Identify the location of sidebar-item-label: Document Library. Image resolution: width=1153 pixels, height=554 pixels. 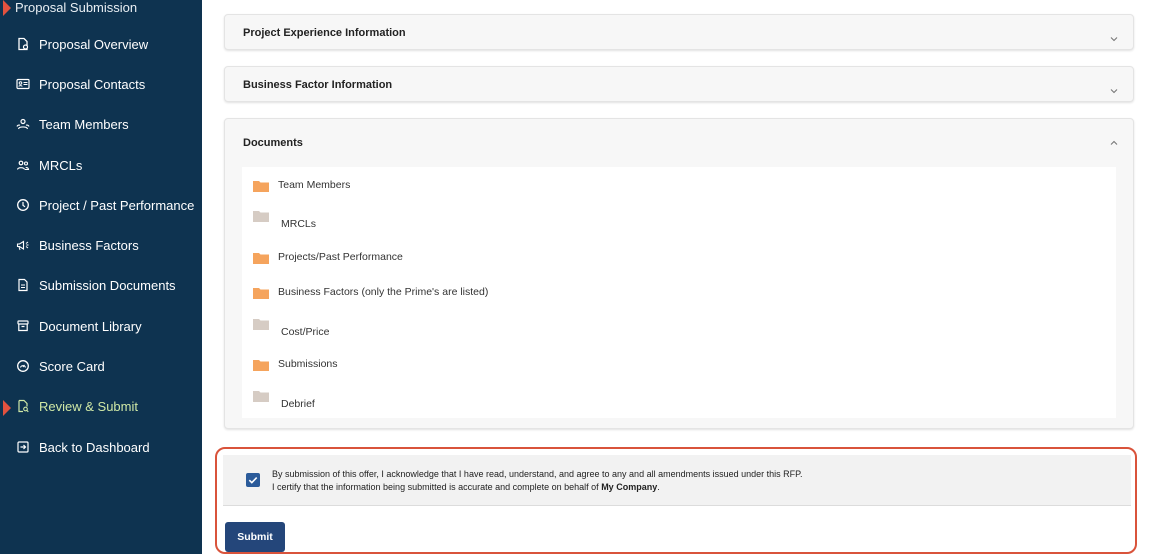
(90, 326).